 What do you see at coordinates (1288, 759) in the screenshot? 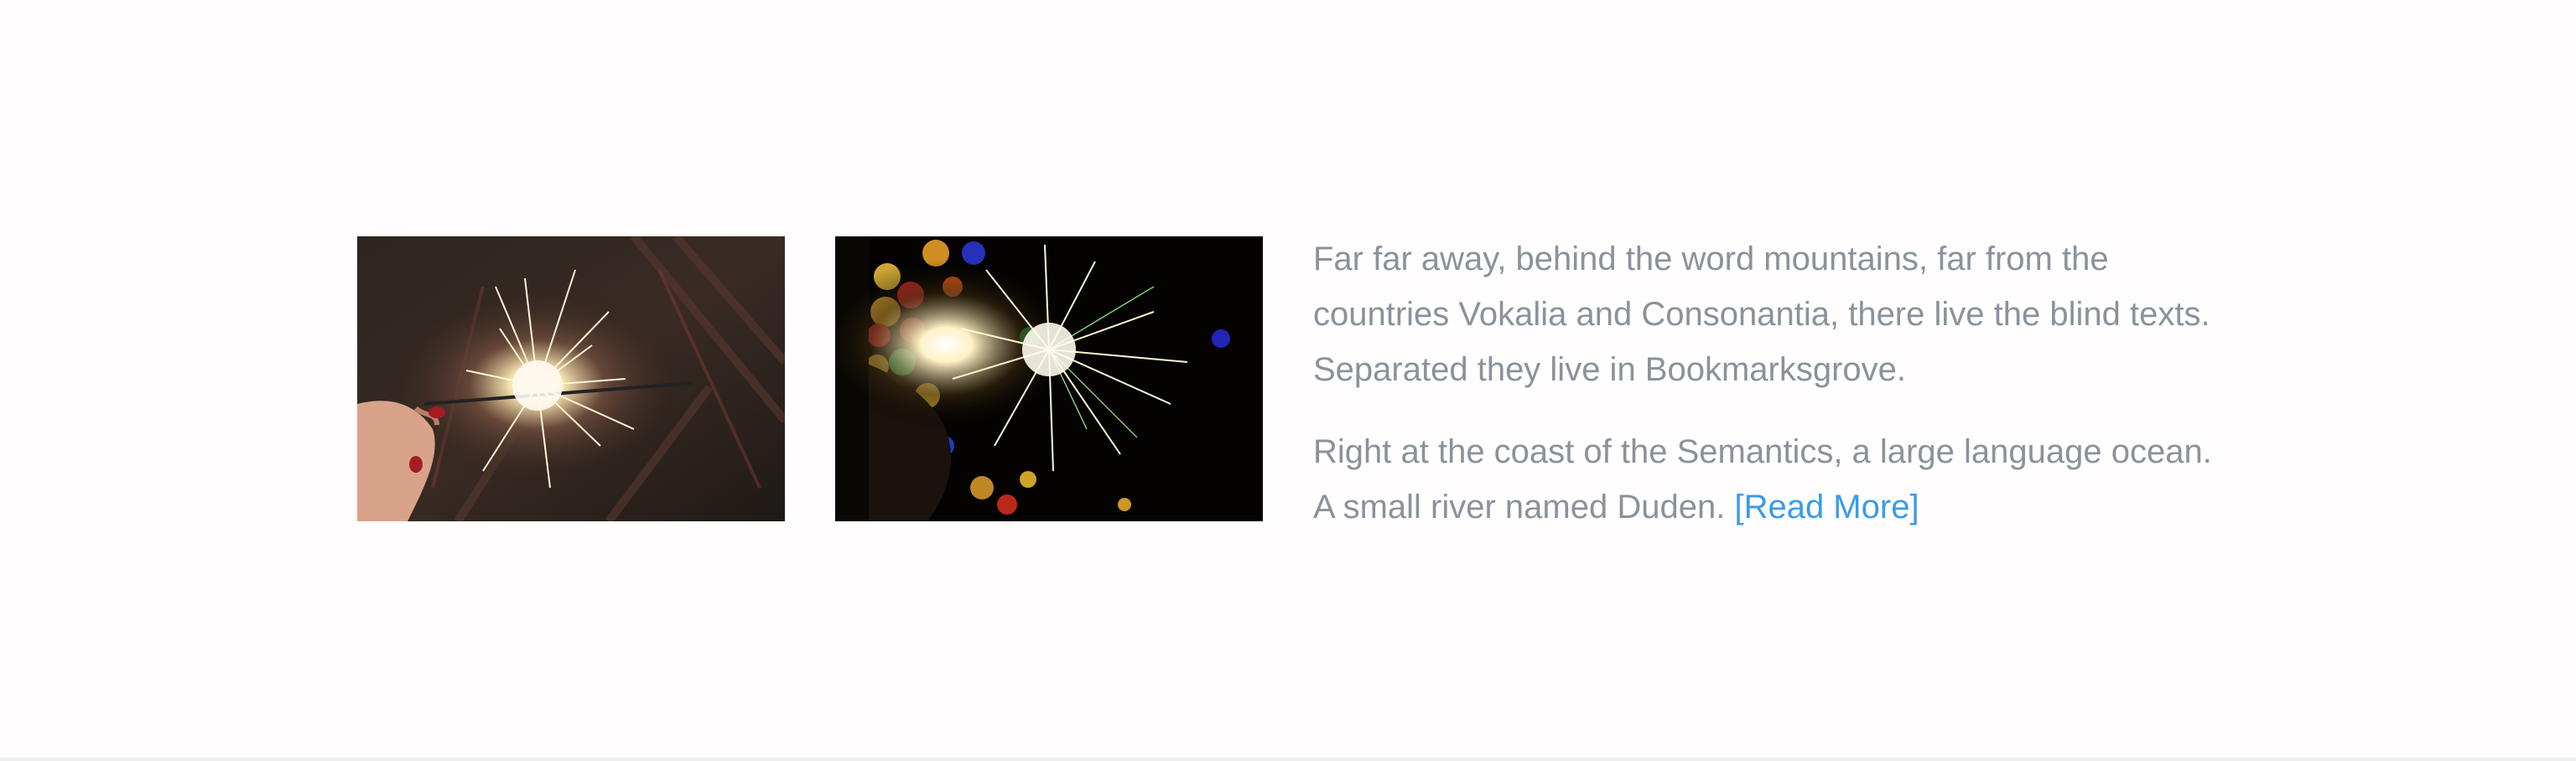
I see `section-divider` at bounding box center [1288, 759].